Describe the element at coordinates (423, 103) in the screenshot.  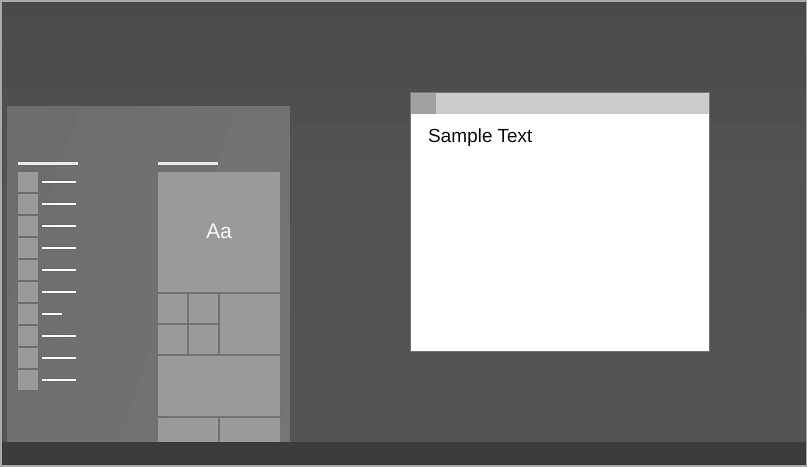
I see `window-icon` at that location.